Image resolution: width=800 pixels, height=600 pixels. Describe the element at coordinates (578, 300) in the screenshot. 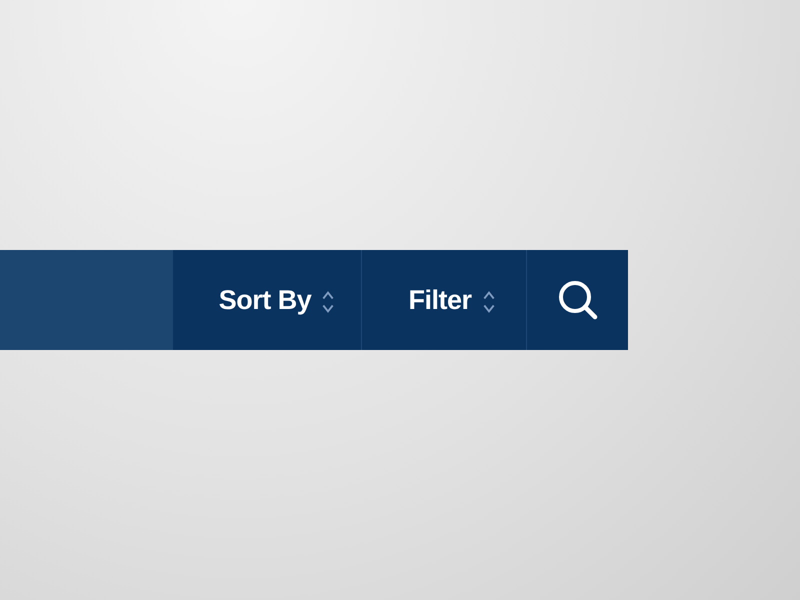

I see `search-icon` at that location.